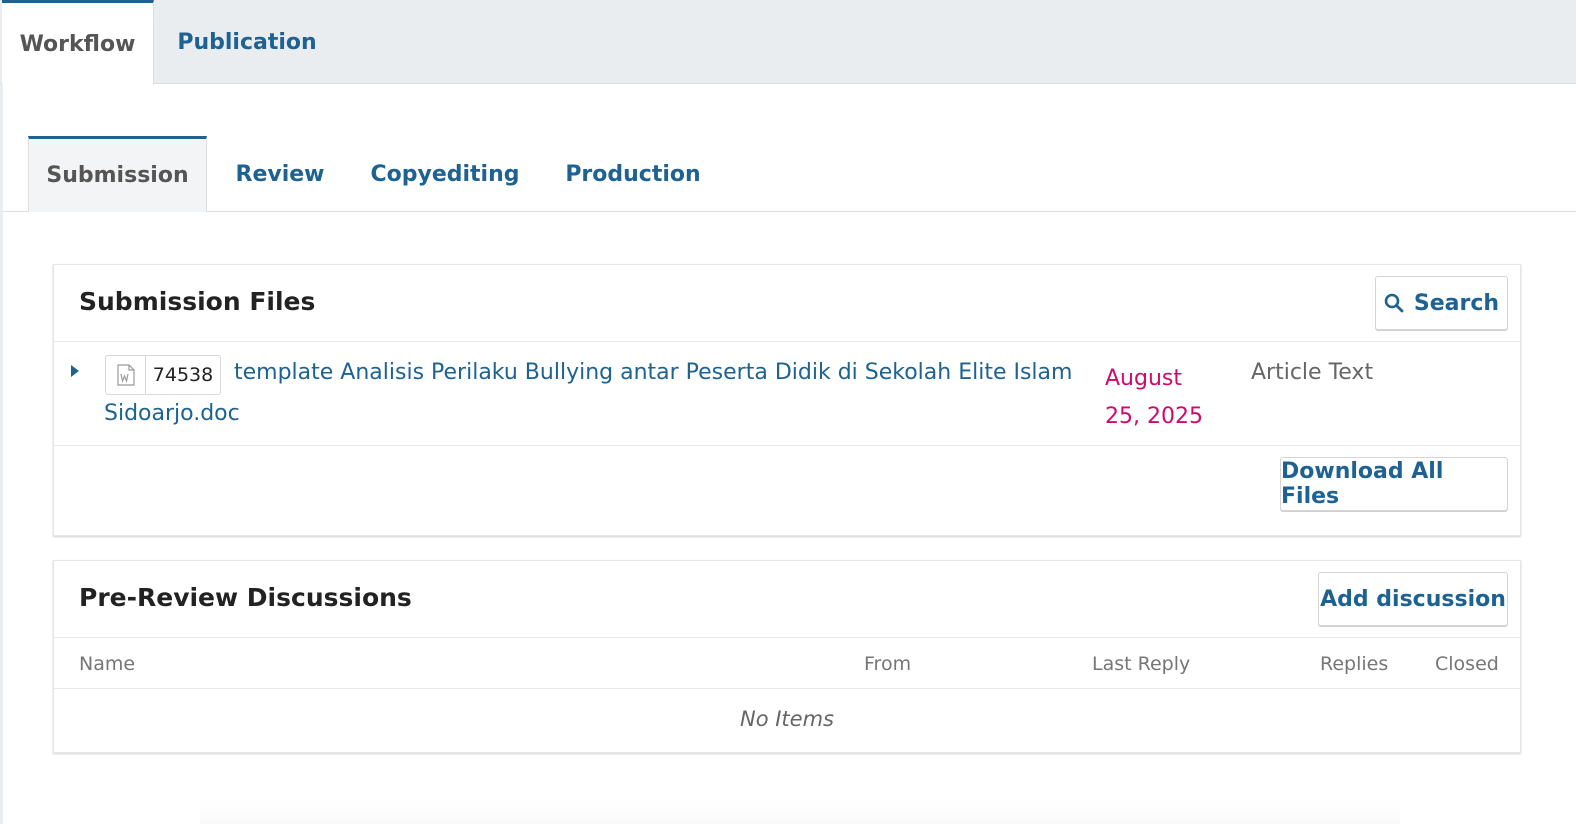 The width and height of the screenshot is (1576, 824). What do you see at coordinates (787, 719) in the screenshot?
I see `empty-list-message: No Items` at bounding box center [787, 719].